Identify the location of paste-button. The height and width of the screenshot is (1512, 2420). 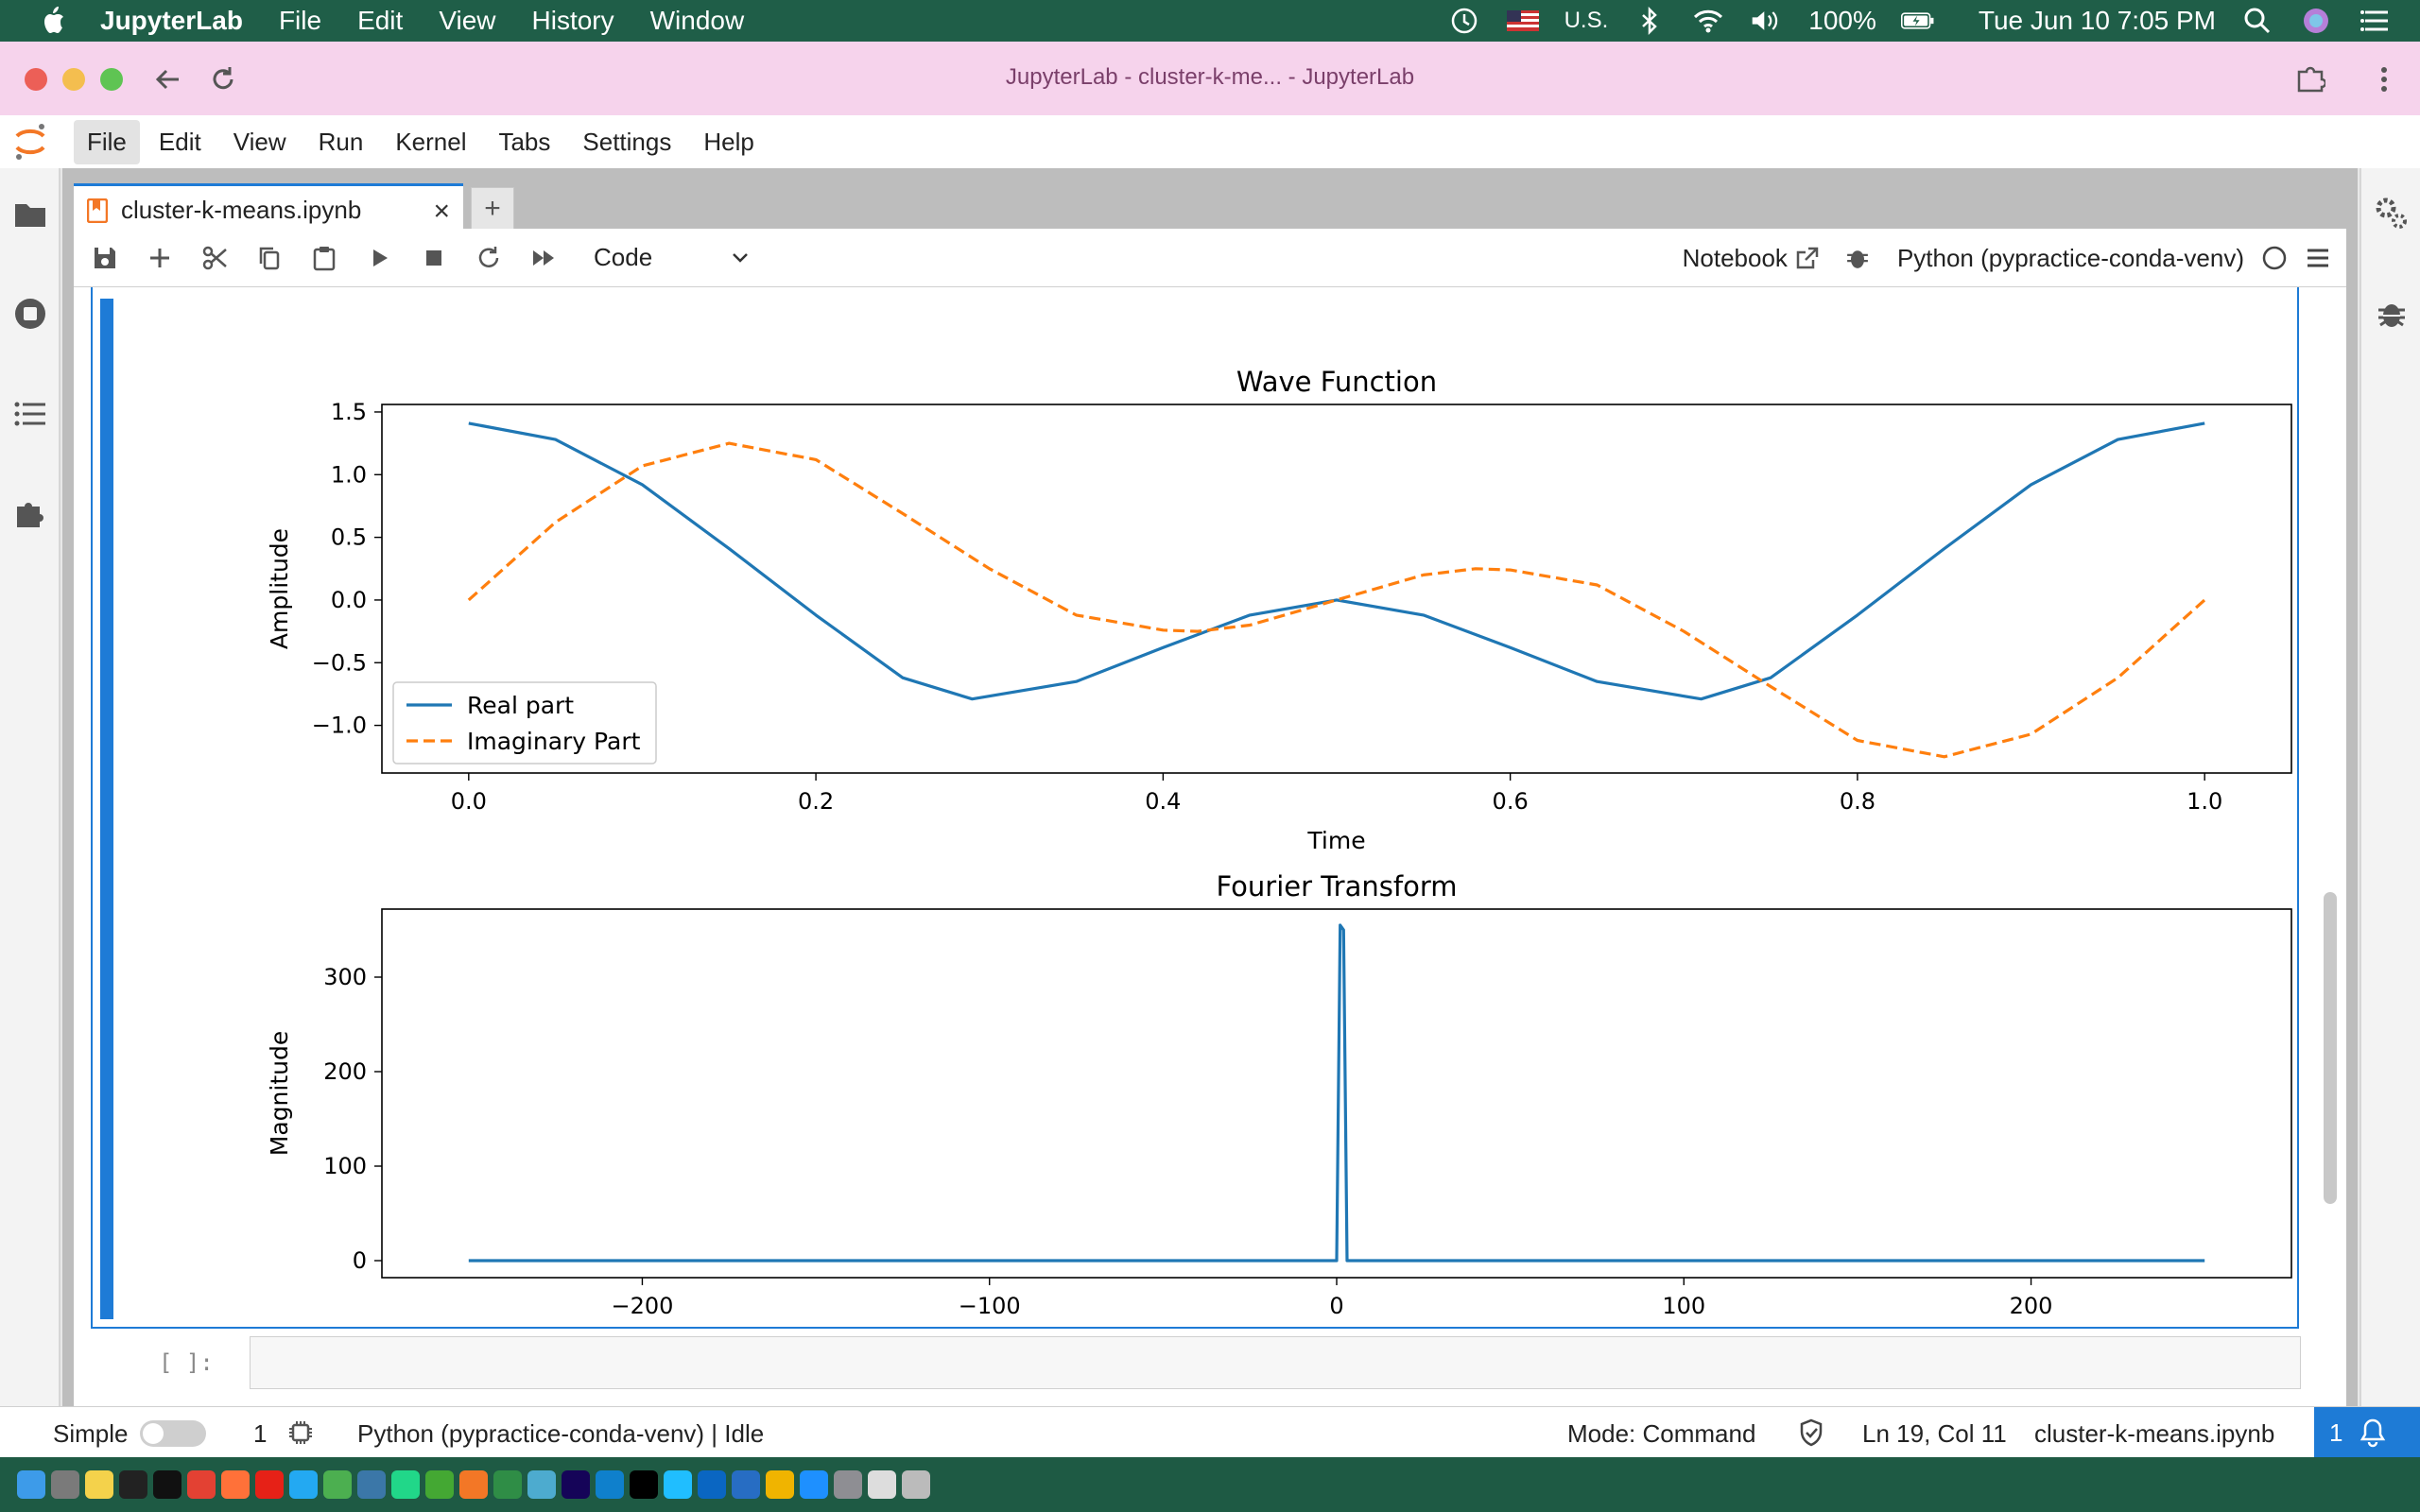
(325, 258).